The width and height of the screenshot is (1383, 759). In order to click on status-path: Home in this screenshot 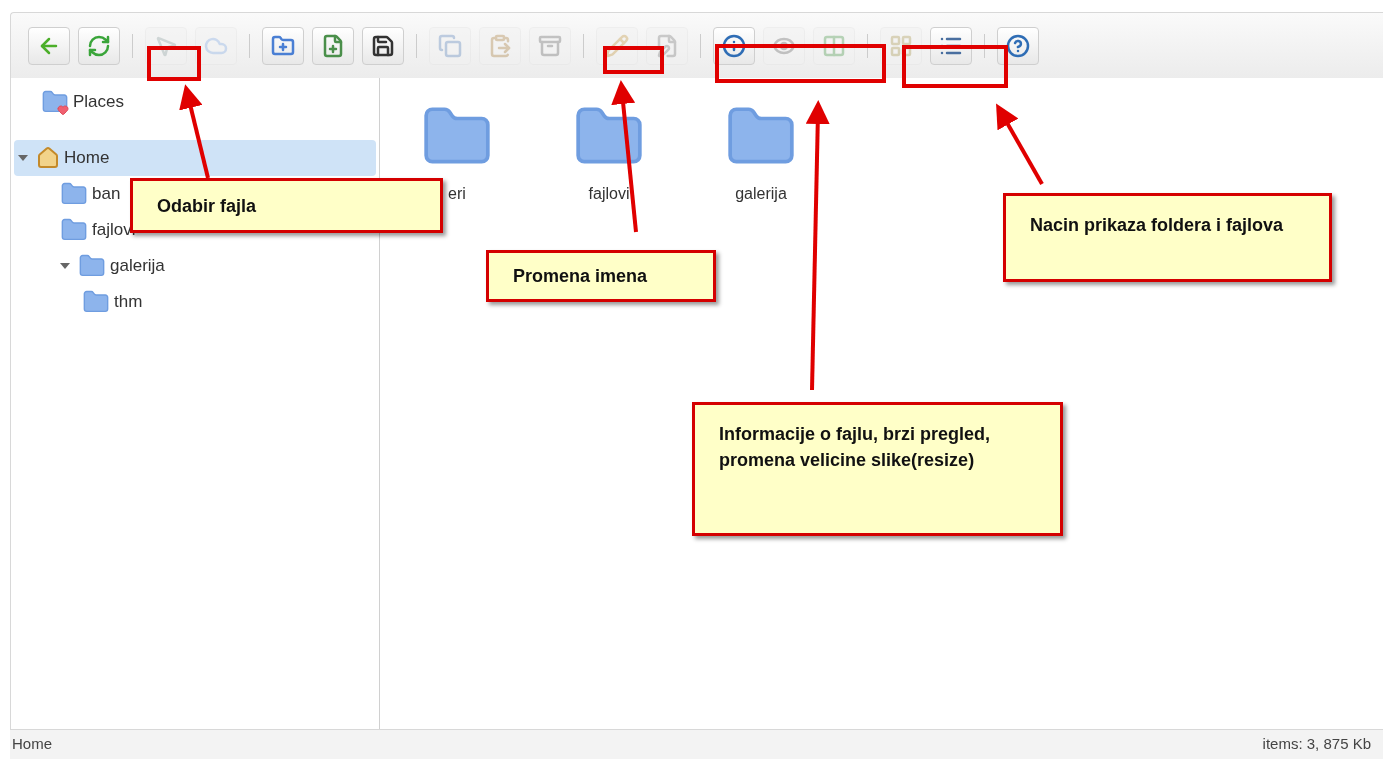, I will do `click(32, 744)`.